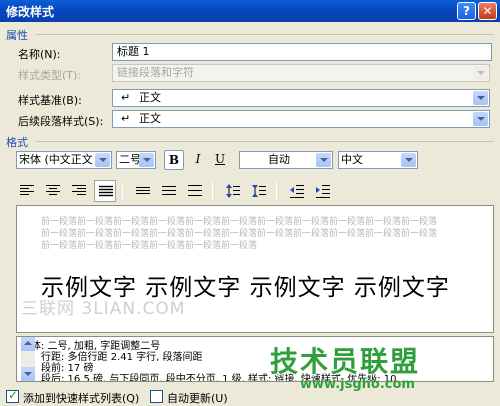 Image resolution: width=500 pixels, height=406 pixels. I want to click on close-button: ✕, so click(487, 11).